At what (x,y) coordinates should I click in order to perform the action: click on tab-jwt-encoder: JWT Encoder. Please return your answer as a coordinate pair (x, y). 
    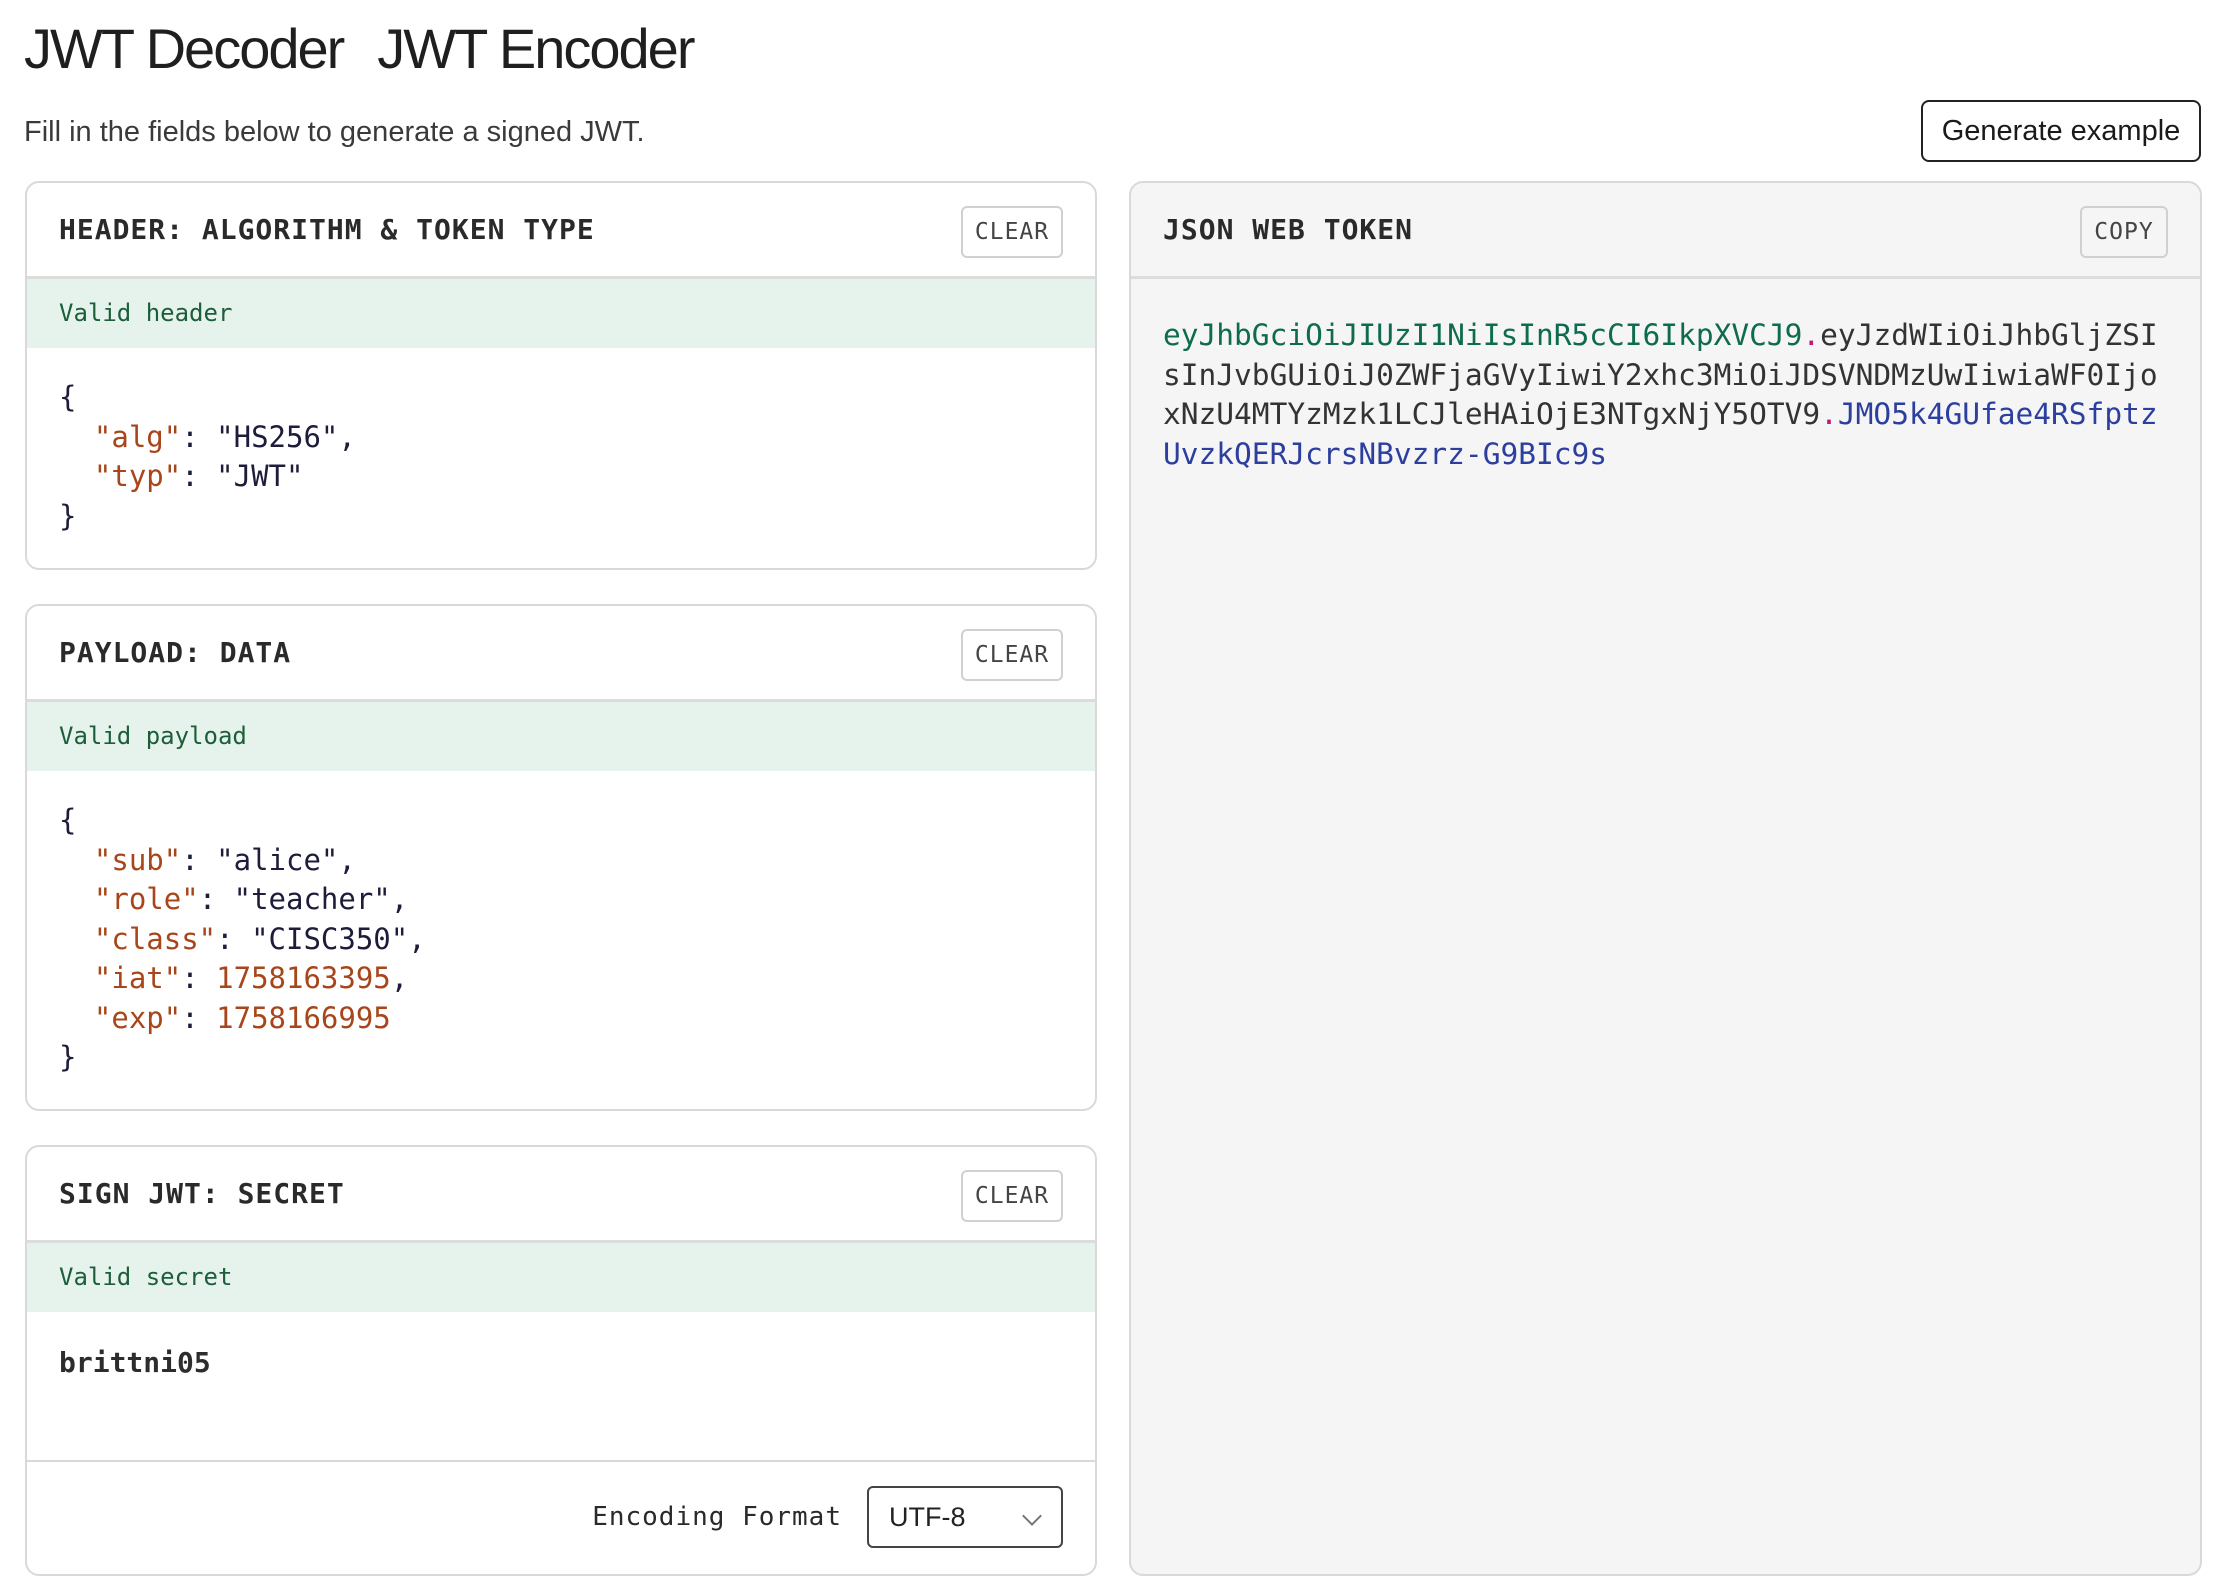
    Looking at the image, I should click on (536, 49).